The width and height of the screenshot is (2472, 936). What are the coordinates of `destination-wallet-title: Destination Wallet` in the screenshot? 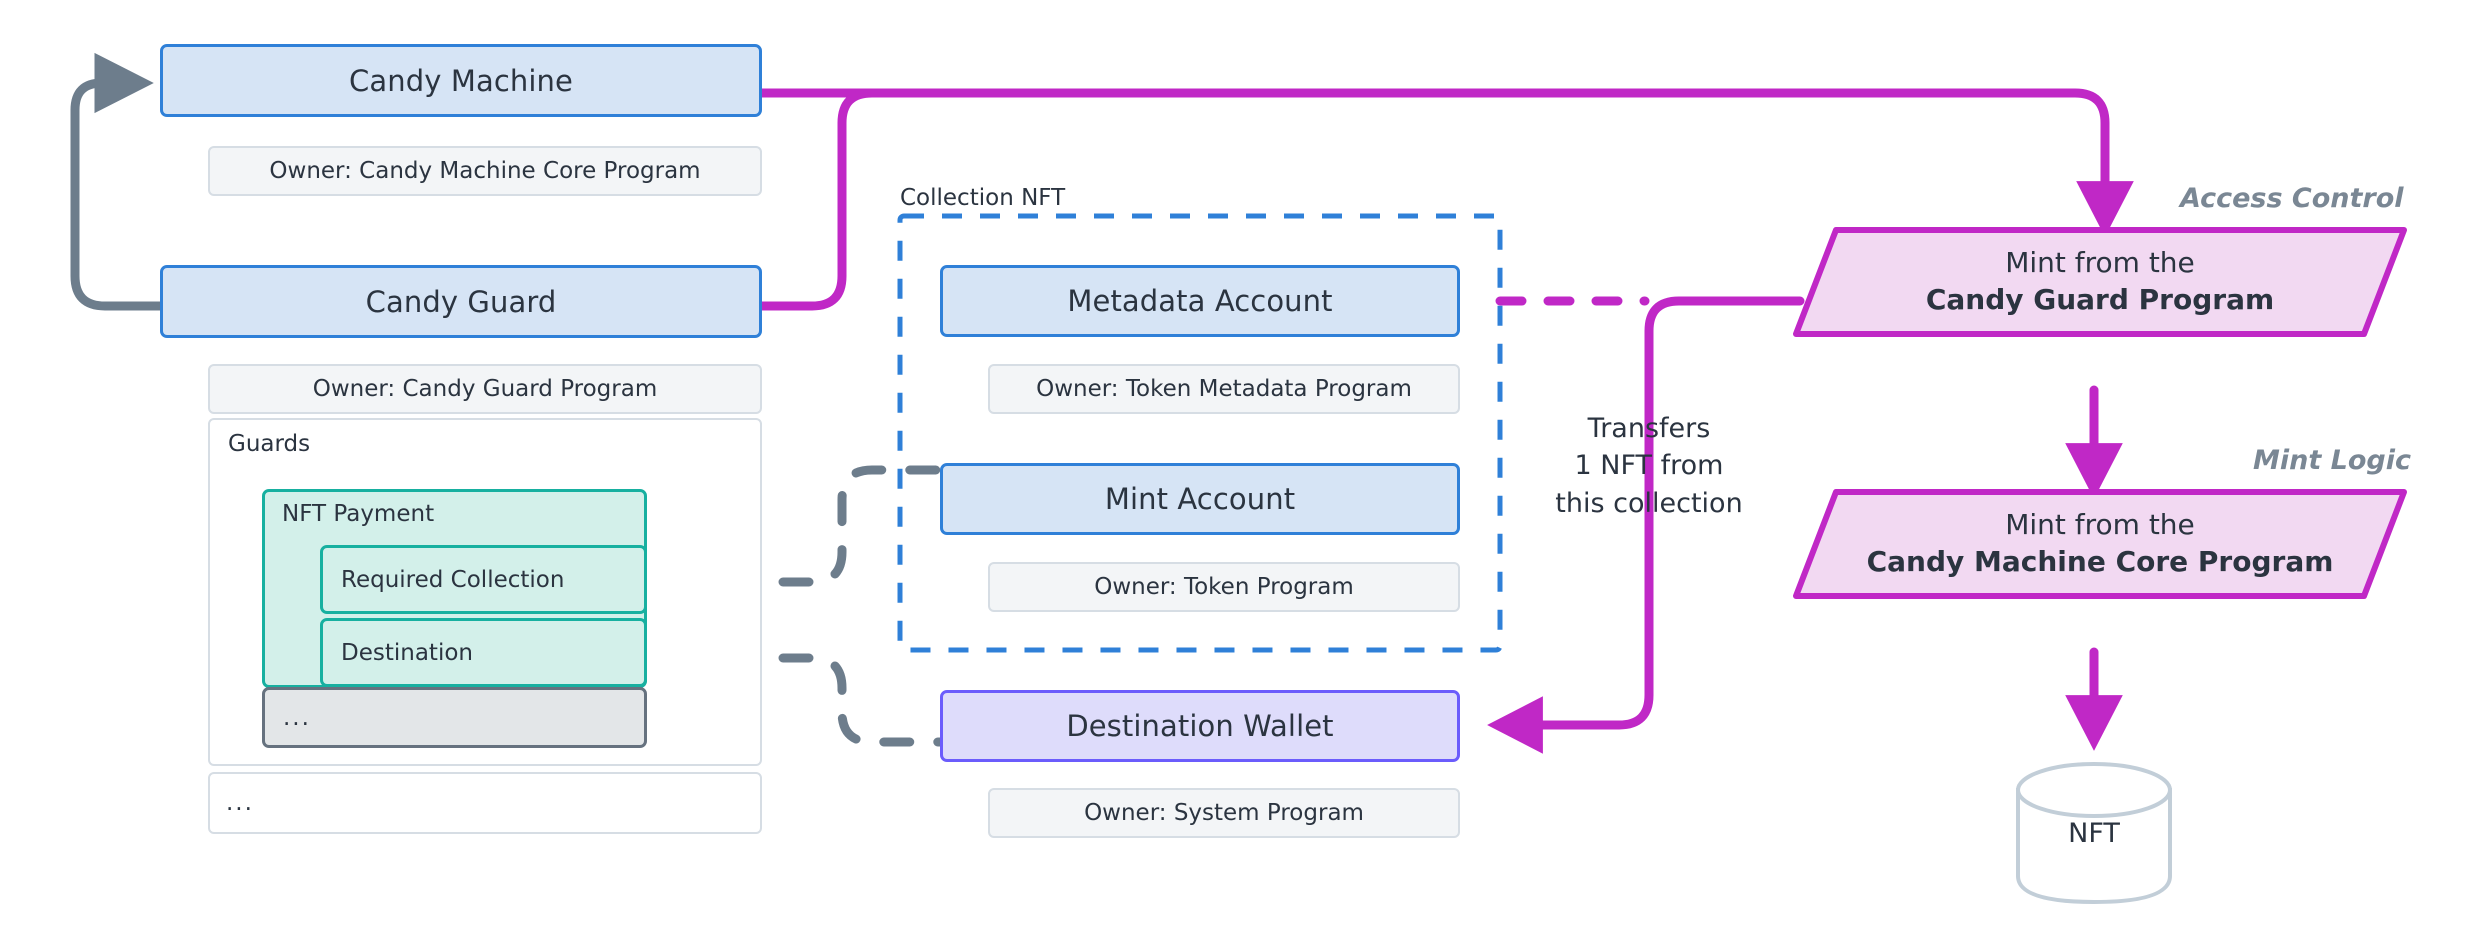 It's located at (1200, 726).